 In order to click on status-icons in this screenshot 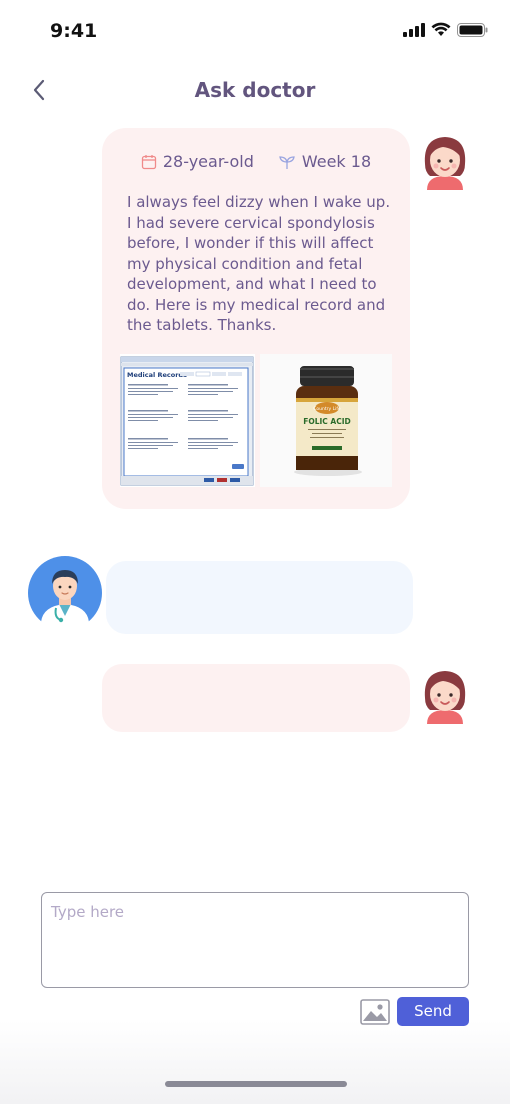, I will do `click(445, 29)`.